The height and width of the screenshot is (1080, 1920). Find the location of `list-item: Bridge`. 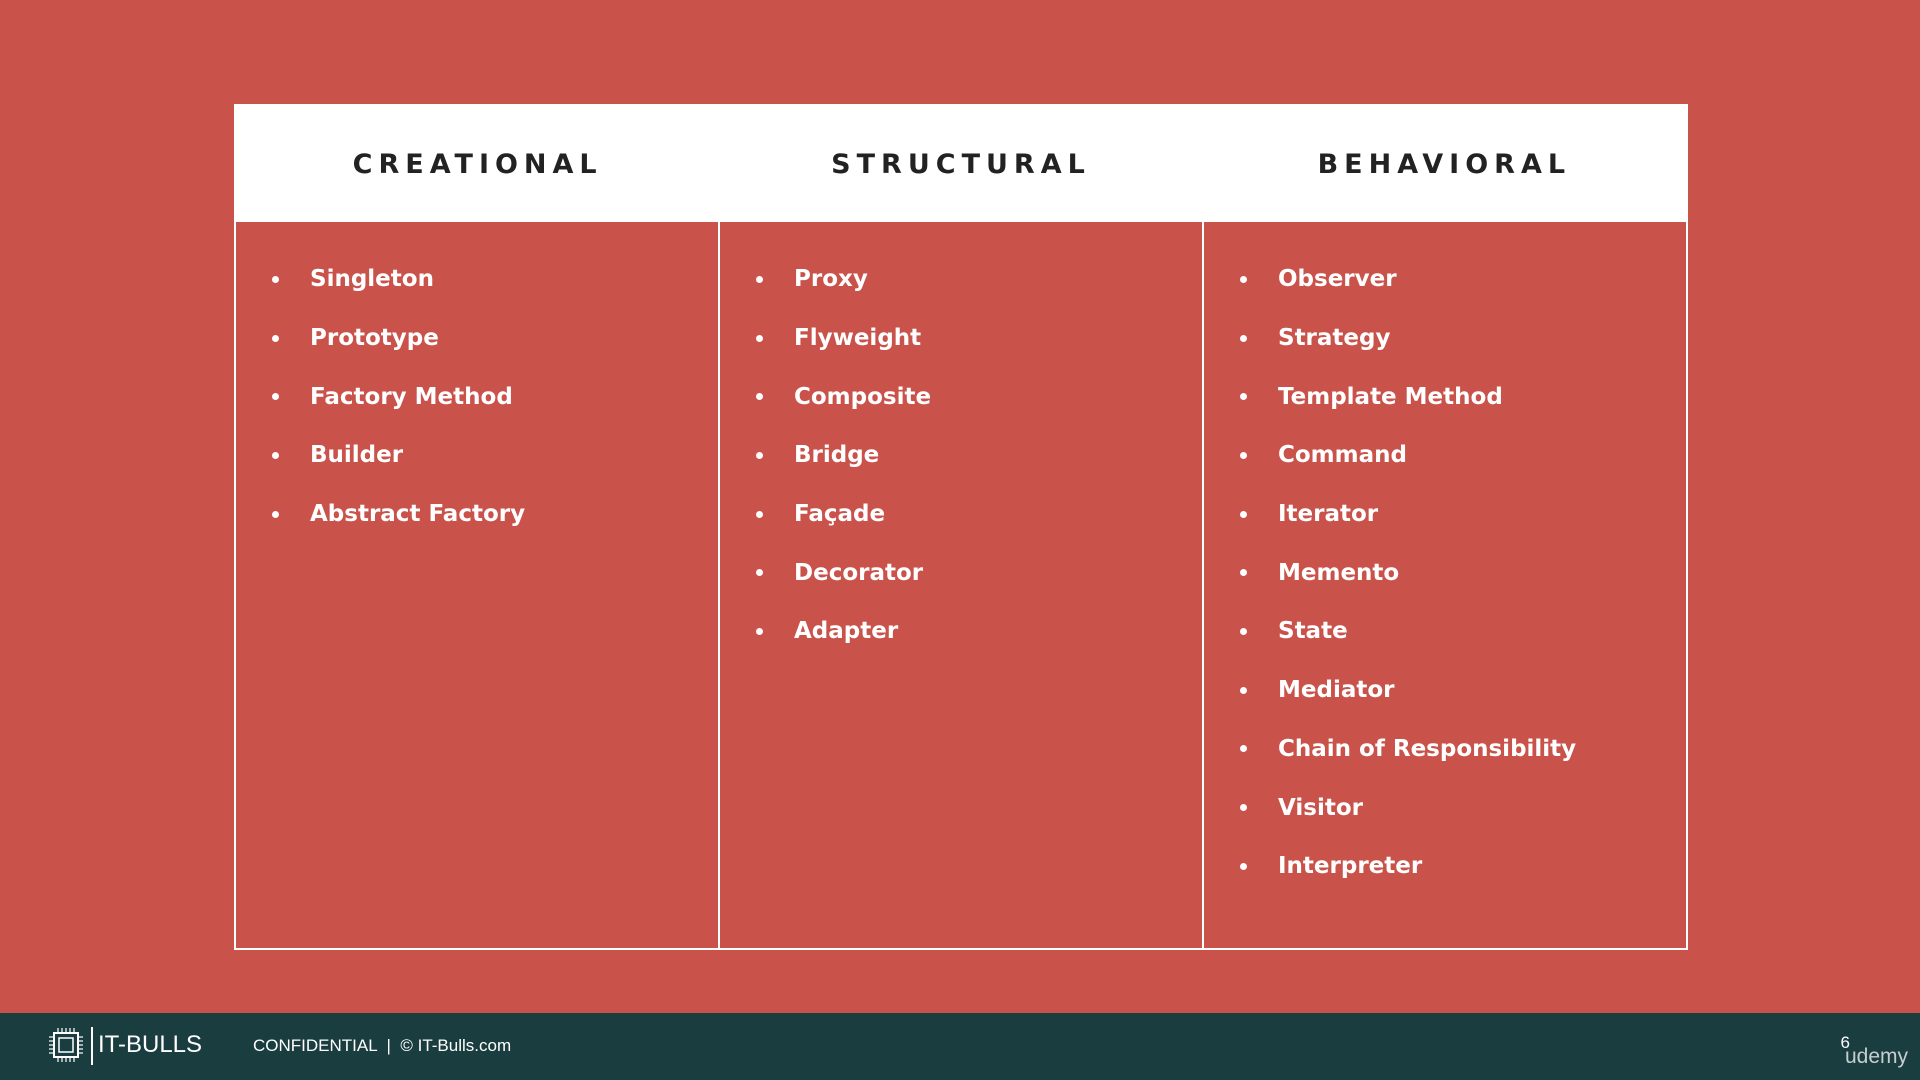

list-item: Bridge is located at coordinates (979, 455).